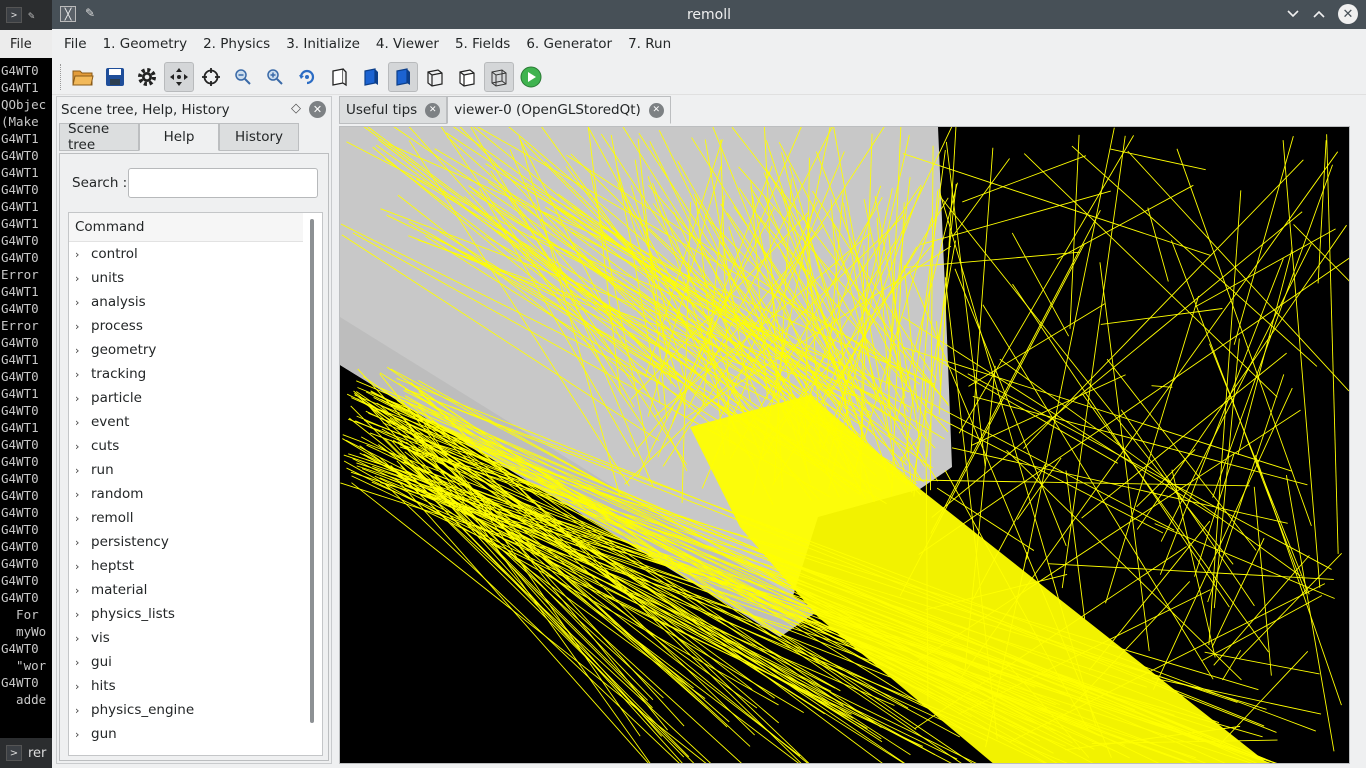 The width and height of the screenshot is (1366, 768). I want to click on tree-item-physics-lists: › physics_lists, so click(195, 614).